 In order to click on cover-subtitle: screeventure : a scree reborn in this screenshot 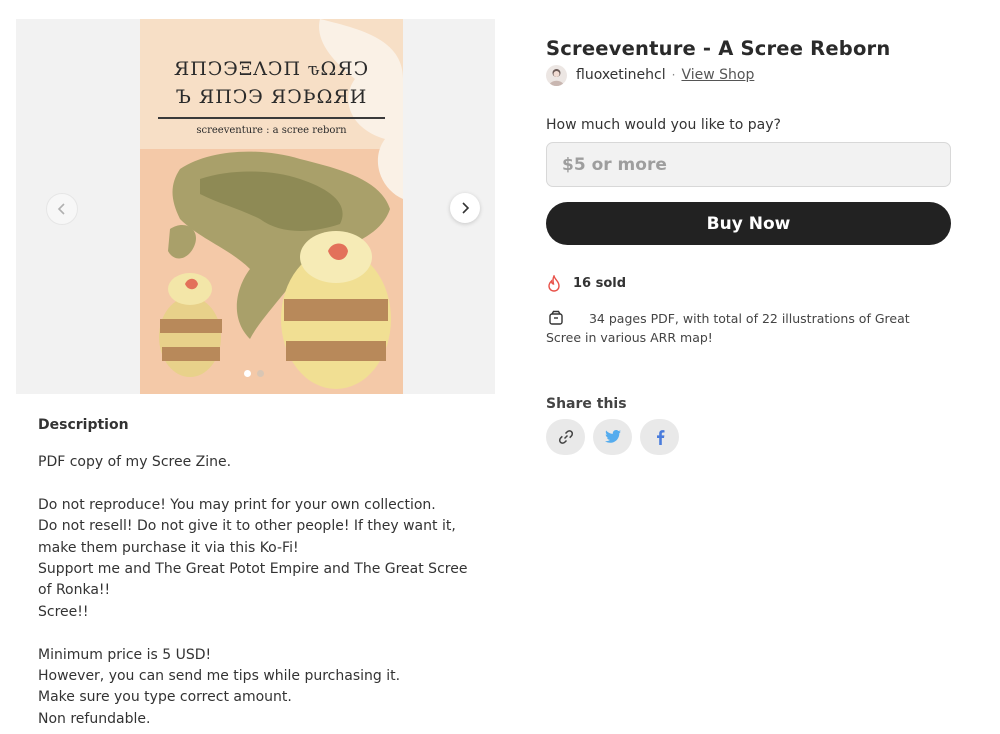, I will do `click(271, 130)`.